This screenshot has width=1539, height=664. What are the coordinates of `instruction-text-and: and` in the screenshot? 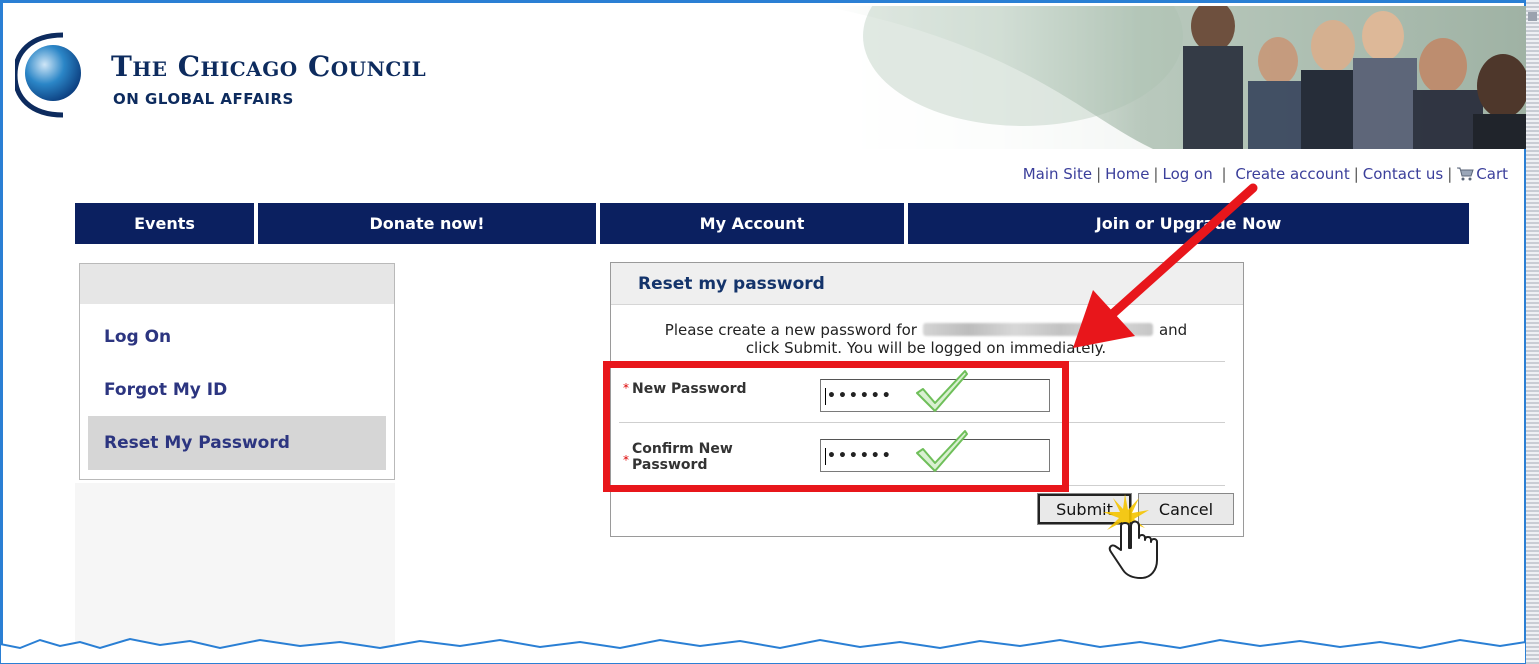 It's located at (1173, 330).